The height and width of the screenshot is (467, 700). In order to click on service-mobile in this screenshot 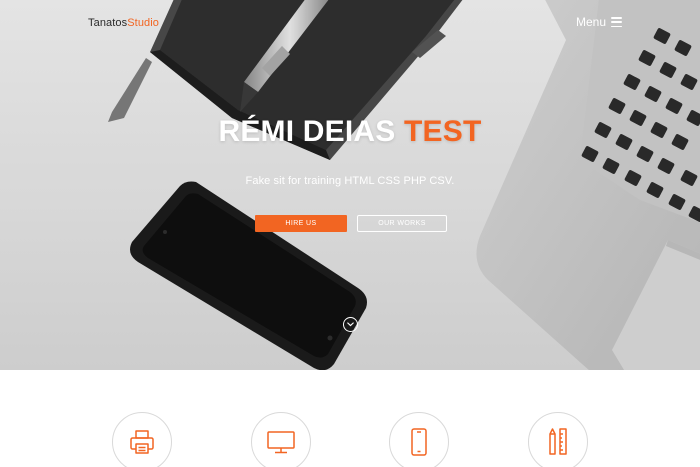, I will do `click(419, 439)`.